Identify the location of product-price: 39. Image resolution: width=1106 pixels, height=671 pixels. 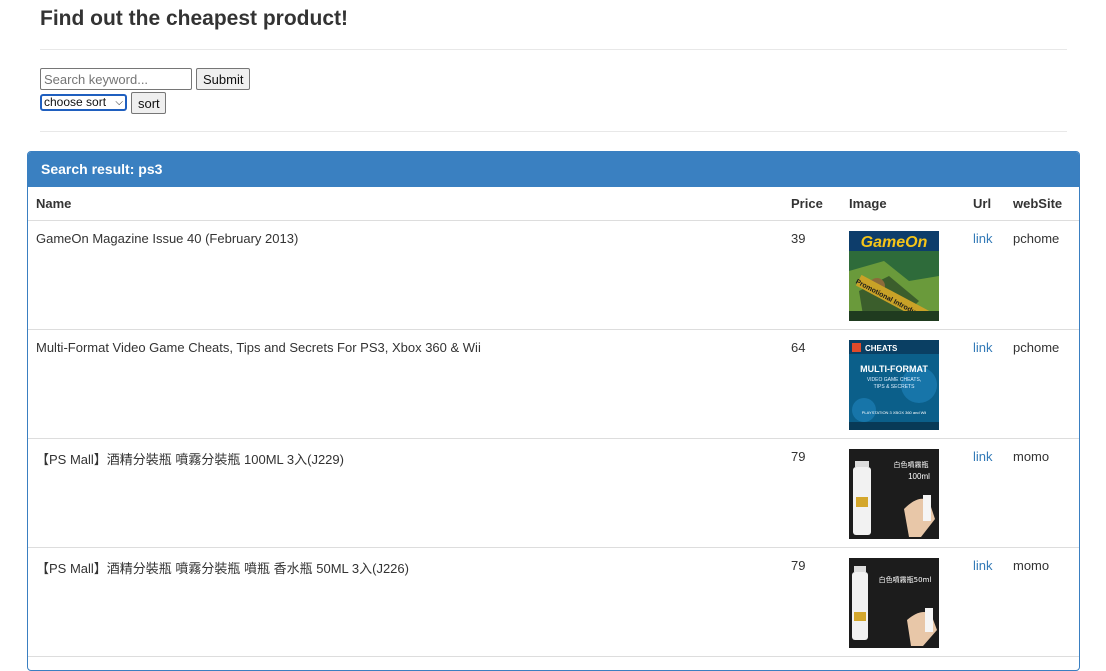
(812, 275).